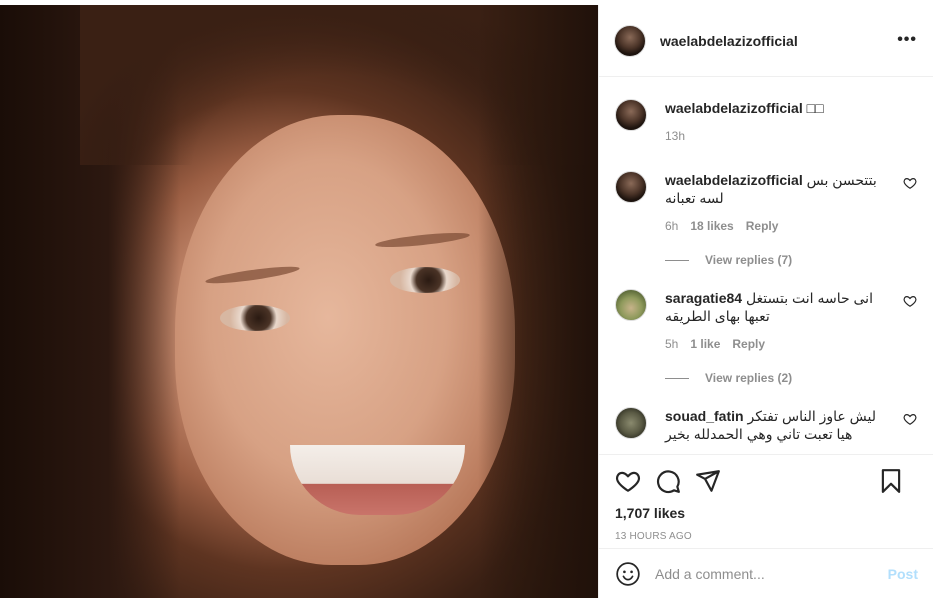  What do you see at coordinates (538, 301) in the screenshot?
I see `photo-hair-right` at bounding box center [538, 301].